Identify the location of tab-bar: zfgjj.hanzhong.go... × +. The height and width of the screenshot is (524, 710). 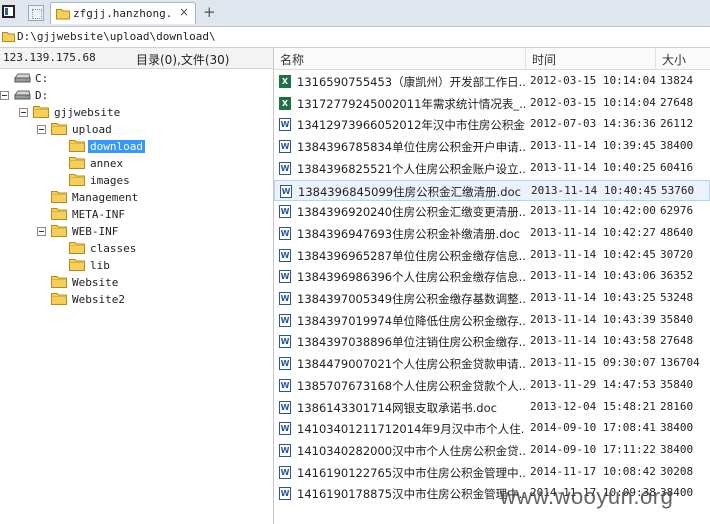
(355, 13).